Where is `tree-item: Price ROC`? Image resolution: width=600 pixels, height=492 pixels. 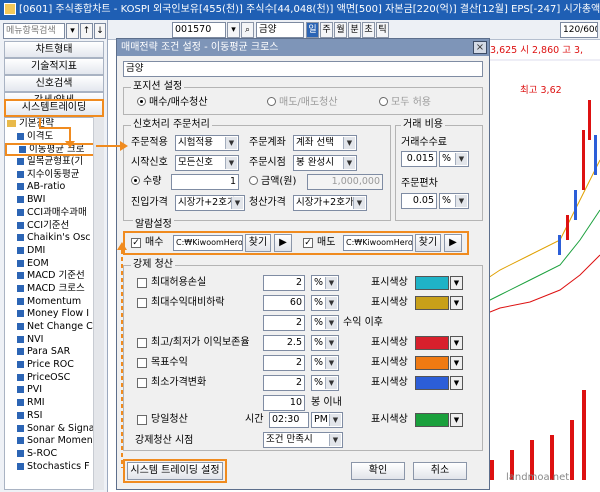 tree-item: Price ROC is located at coordinates (52, 365).